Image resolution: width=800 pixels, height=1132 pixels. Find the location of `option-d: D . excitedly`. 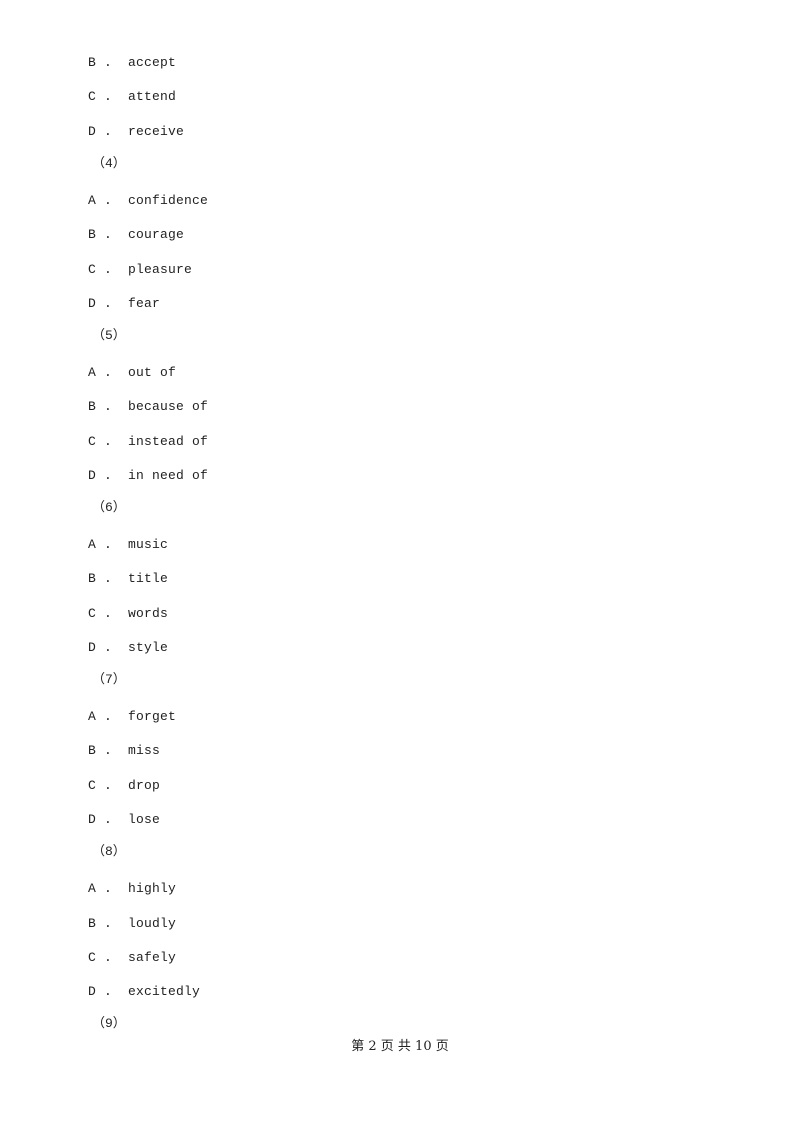

option-d: D . excitedly is located at coordinates (144, 992).